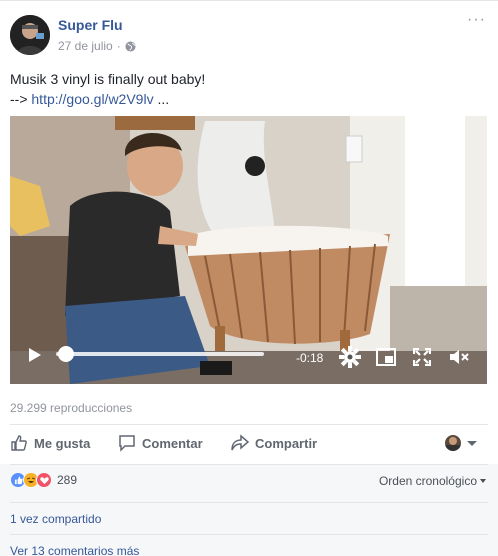  What do you see at coordinates (90, 25) in the screenshot?
I see `page-name: Super Flu` at bounding box center [90, 25].